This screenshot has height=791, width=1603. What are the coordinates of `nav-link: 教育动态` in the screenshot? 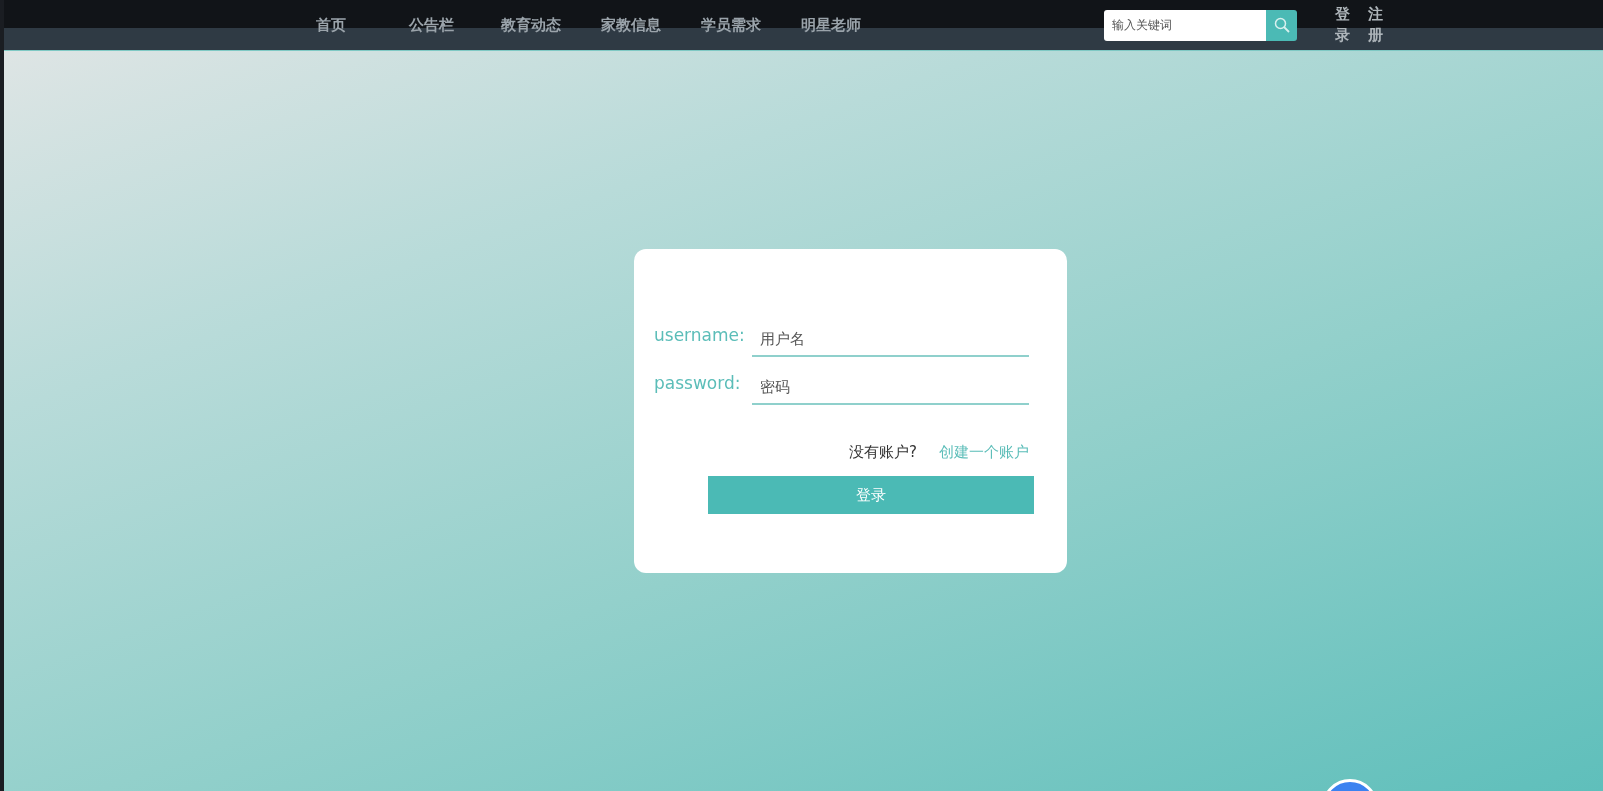 It's located at (531, 25).